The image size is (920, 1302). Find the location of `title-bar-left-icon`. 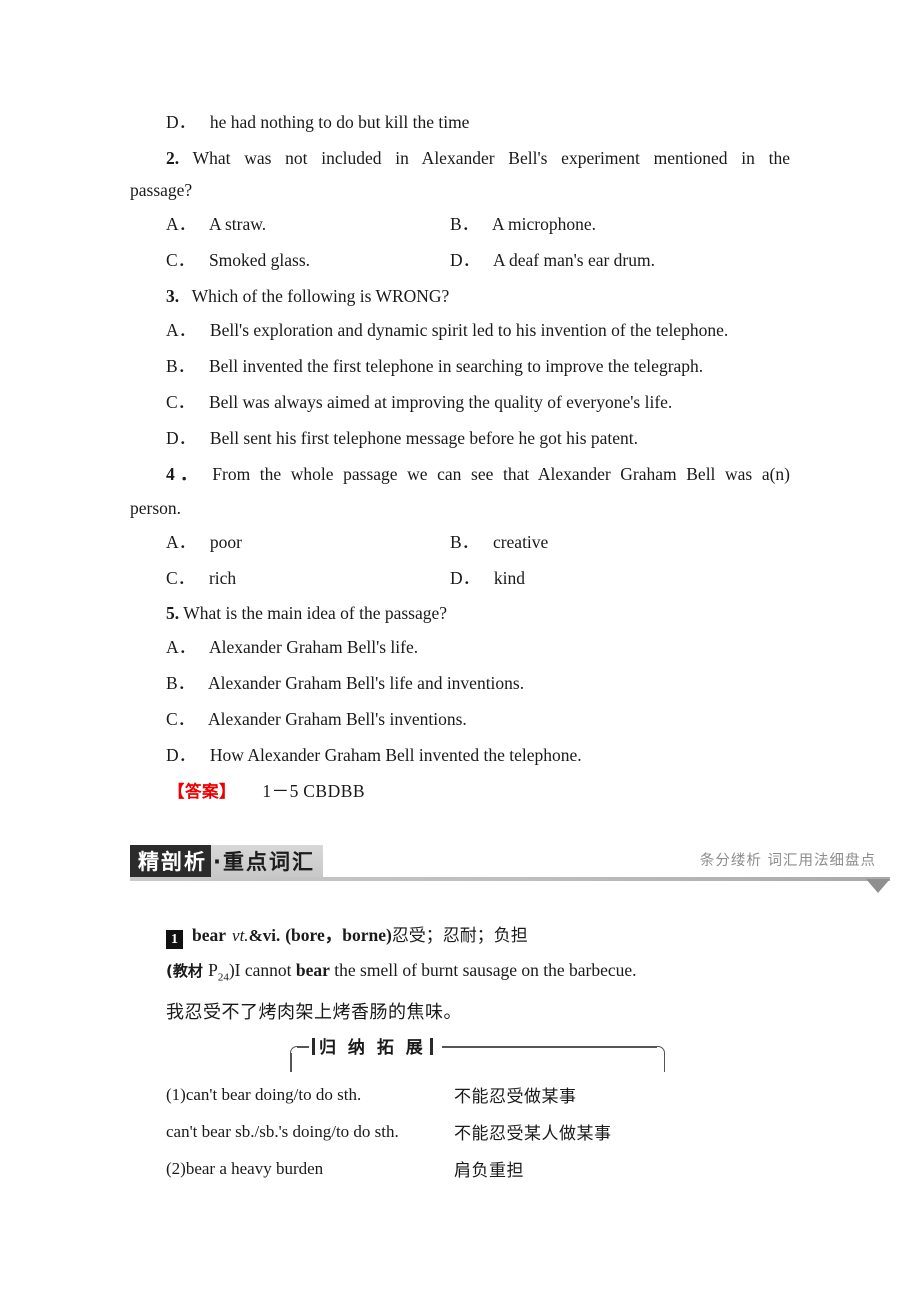

title-bar-left-icon is located at coordinates (313, 1046).